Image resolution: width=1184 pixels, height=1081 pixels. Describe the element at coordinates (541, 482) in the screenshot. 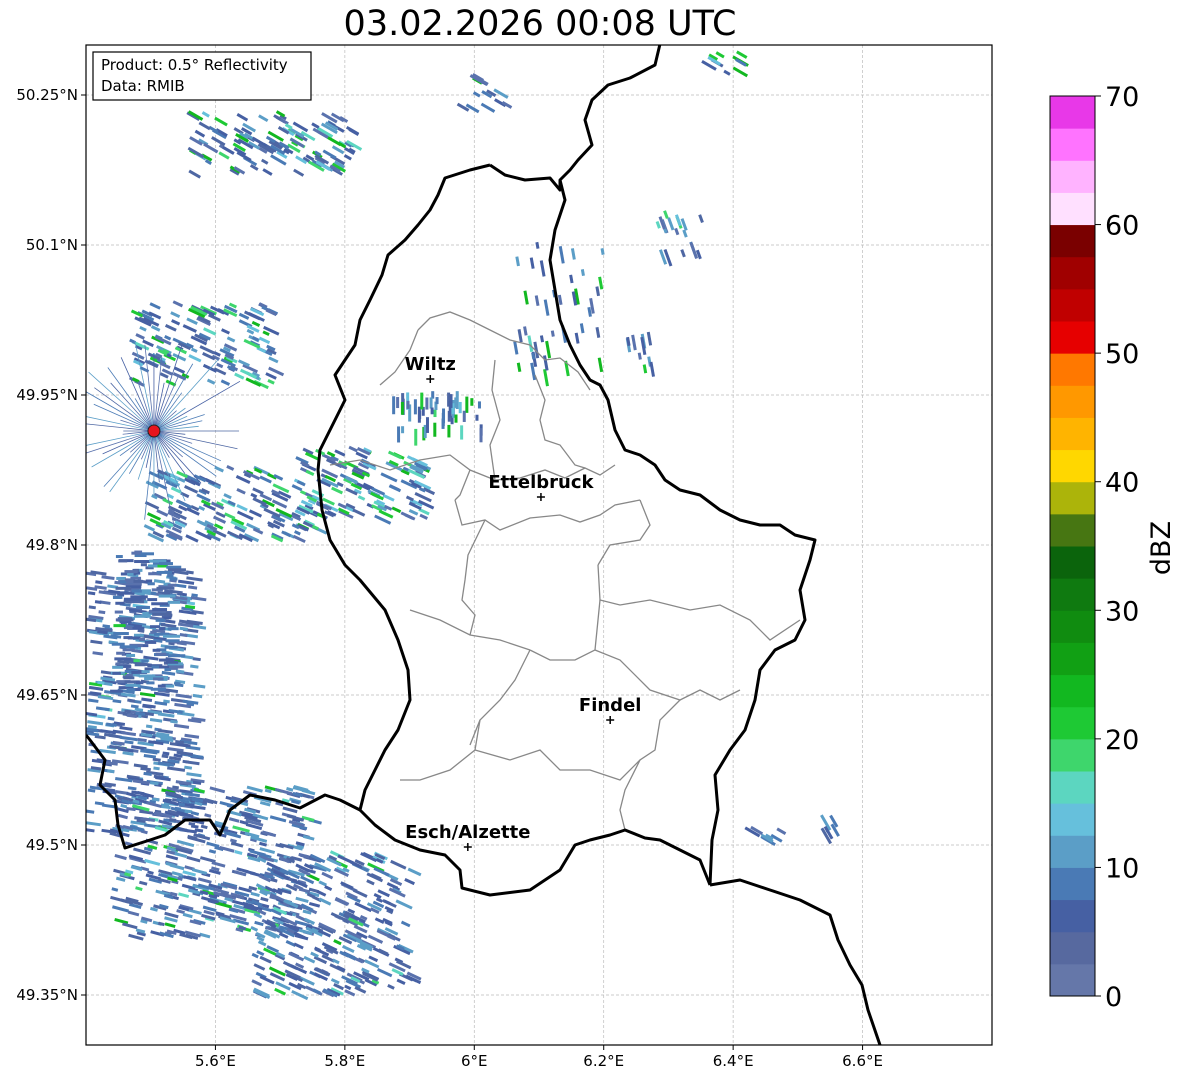

I see `city-label: Ettelbruck` at that location.